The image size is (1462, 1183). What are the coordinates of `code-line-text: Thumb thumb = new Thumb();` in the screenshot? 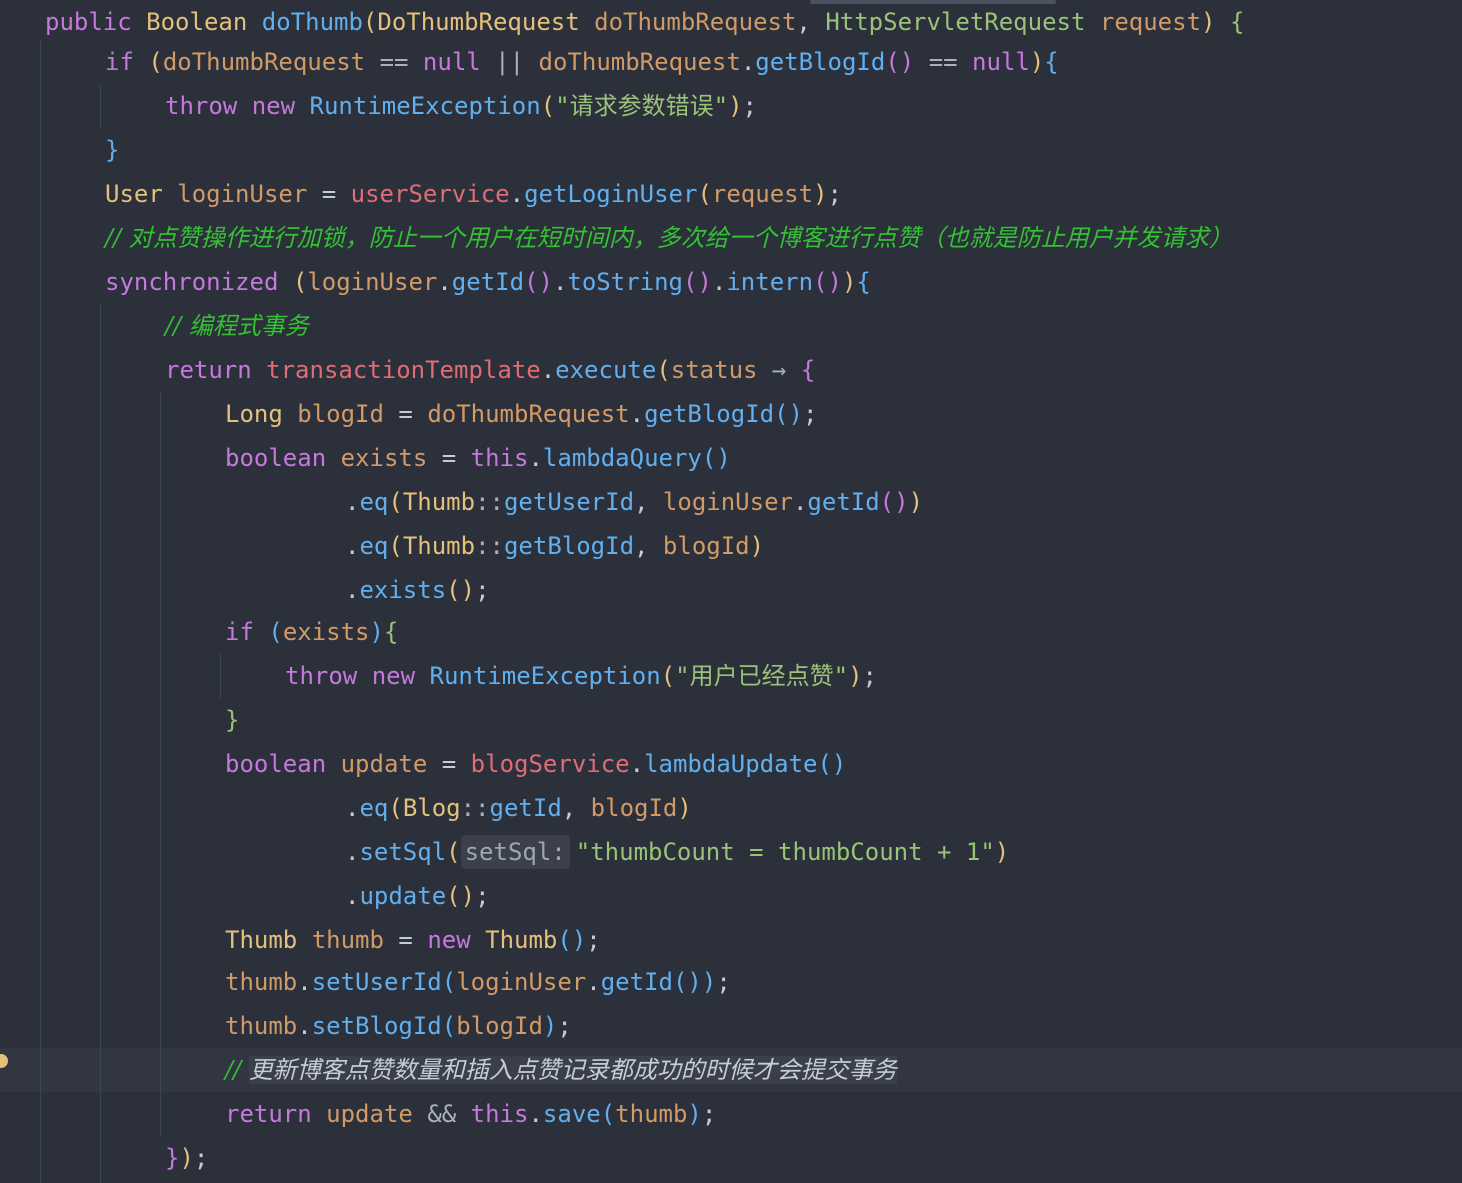 It's located at (413, 940).